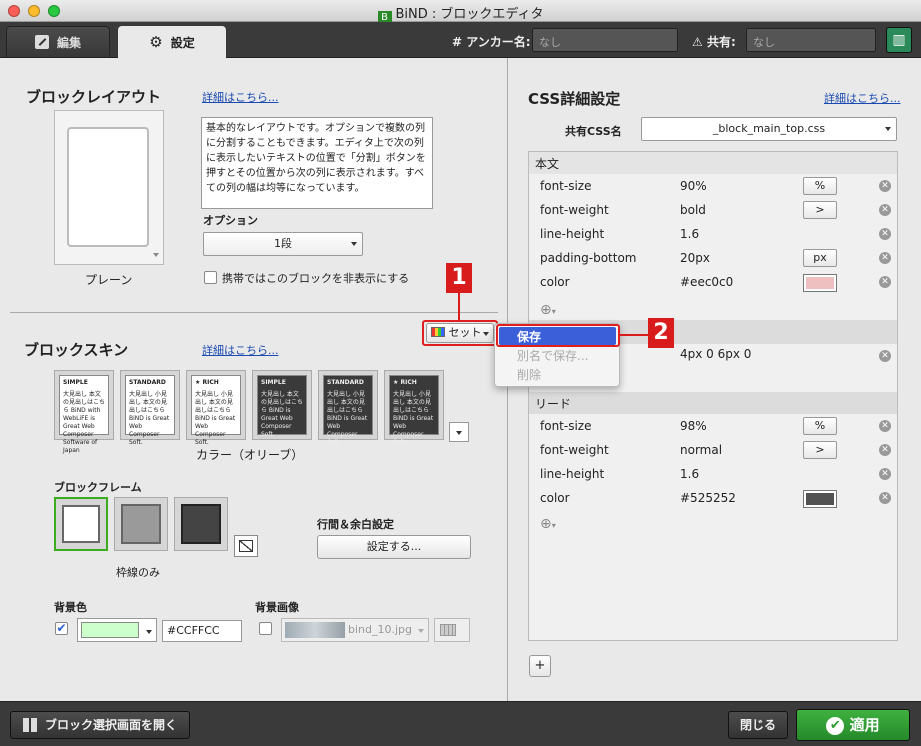 The width and height of the screenshot is (921, 746). I want to click on frame-none-icon, so click(246, 546).